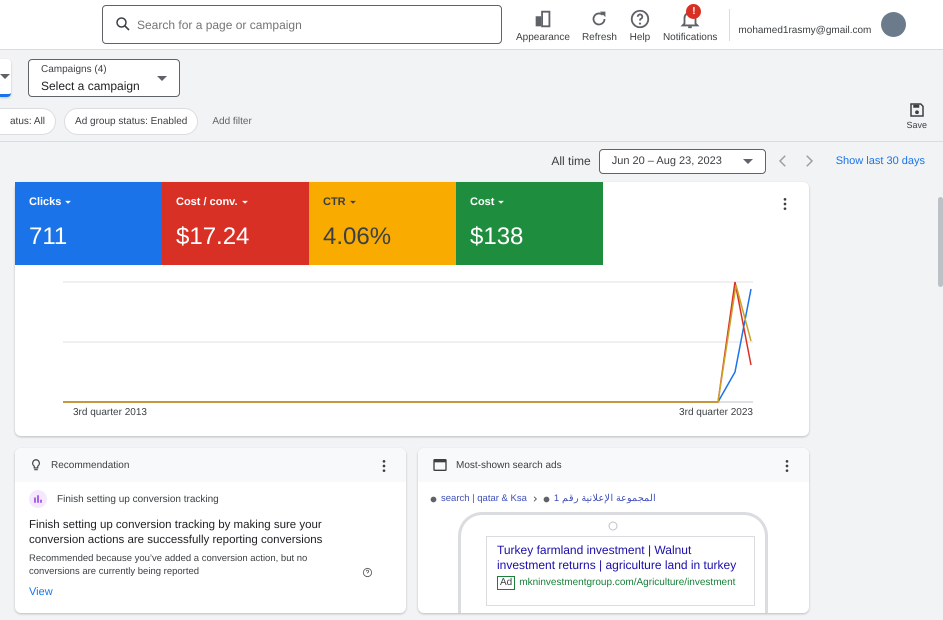  What do you see at coordinates (509, 465) in the screenshot?
I see `card-title: Most-shown search ads` at bounding box center [509, 465].